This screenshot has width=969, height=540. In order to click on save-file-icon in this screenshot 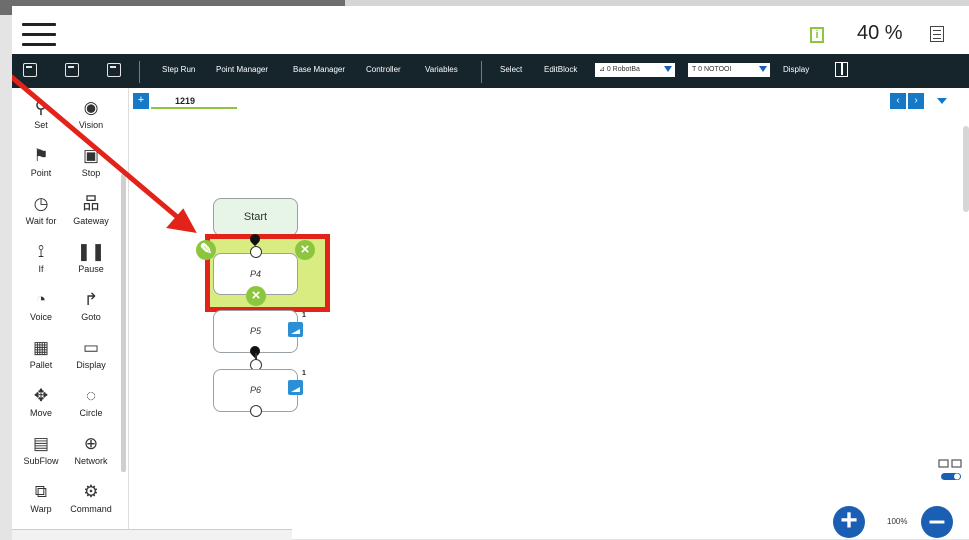, I will do `click(114, 70)`.